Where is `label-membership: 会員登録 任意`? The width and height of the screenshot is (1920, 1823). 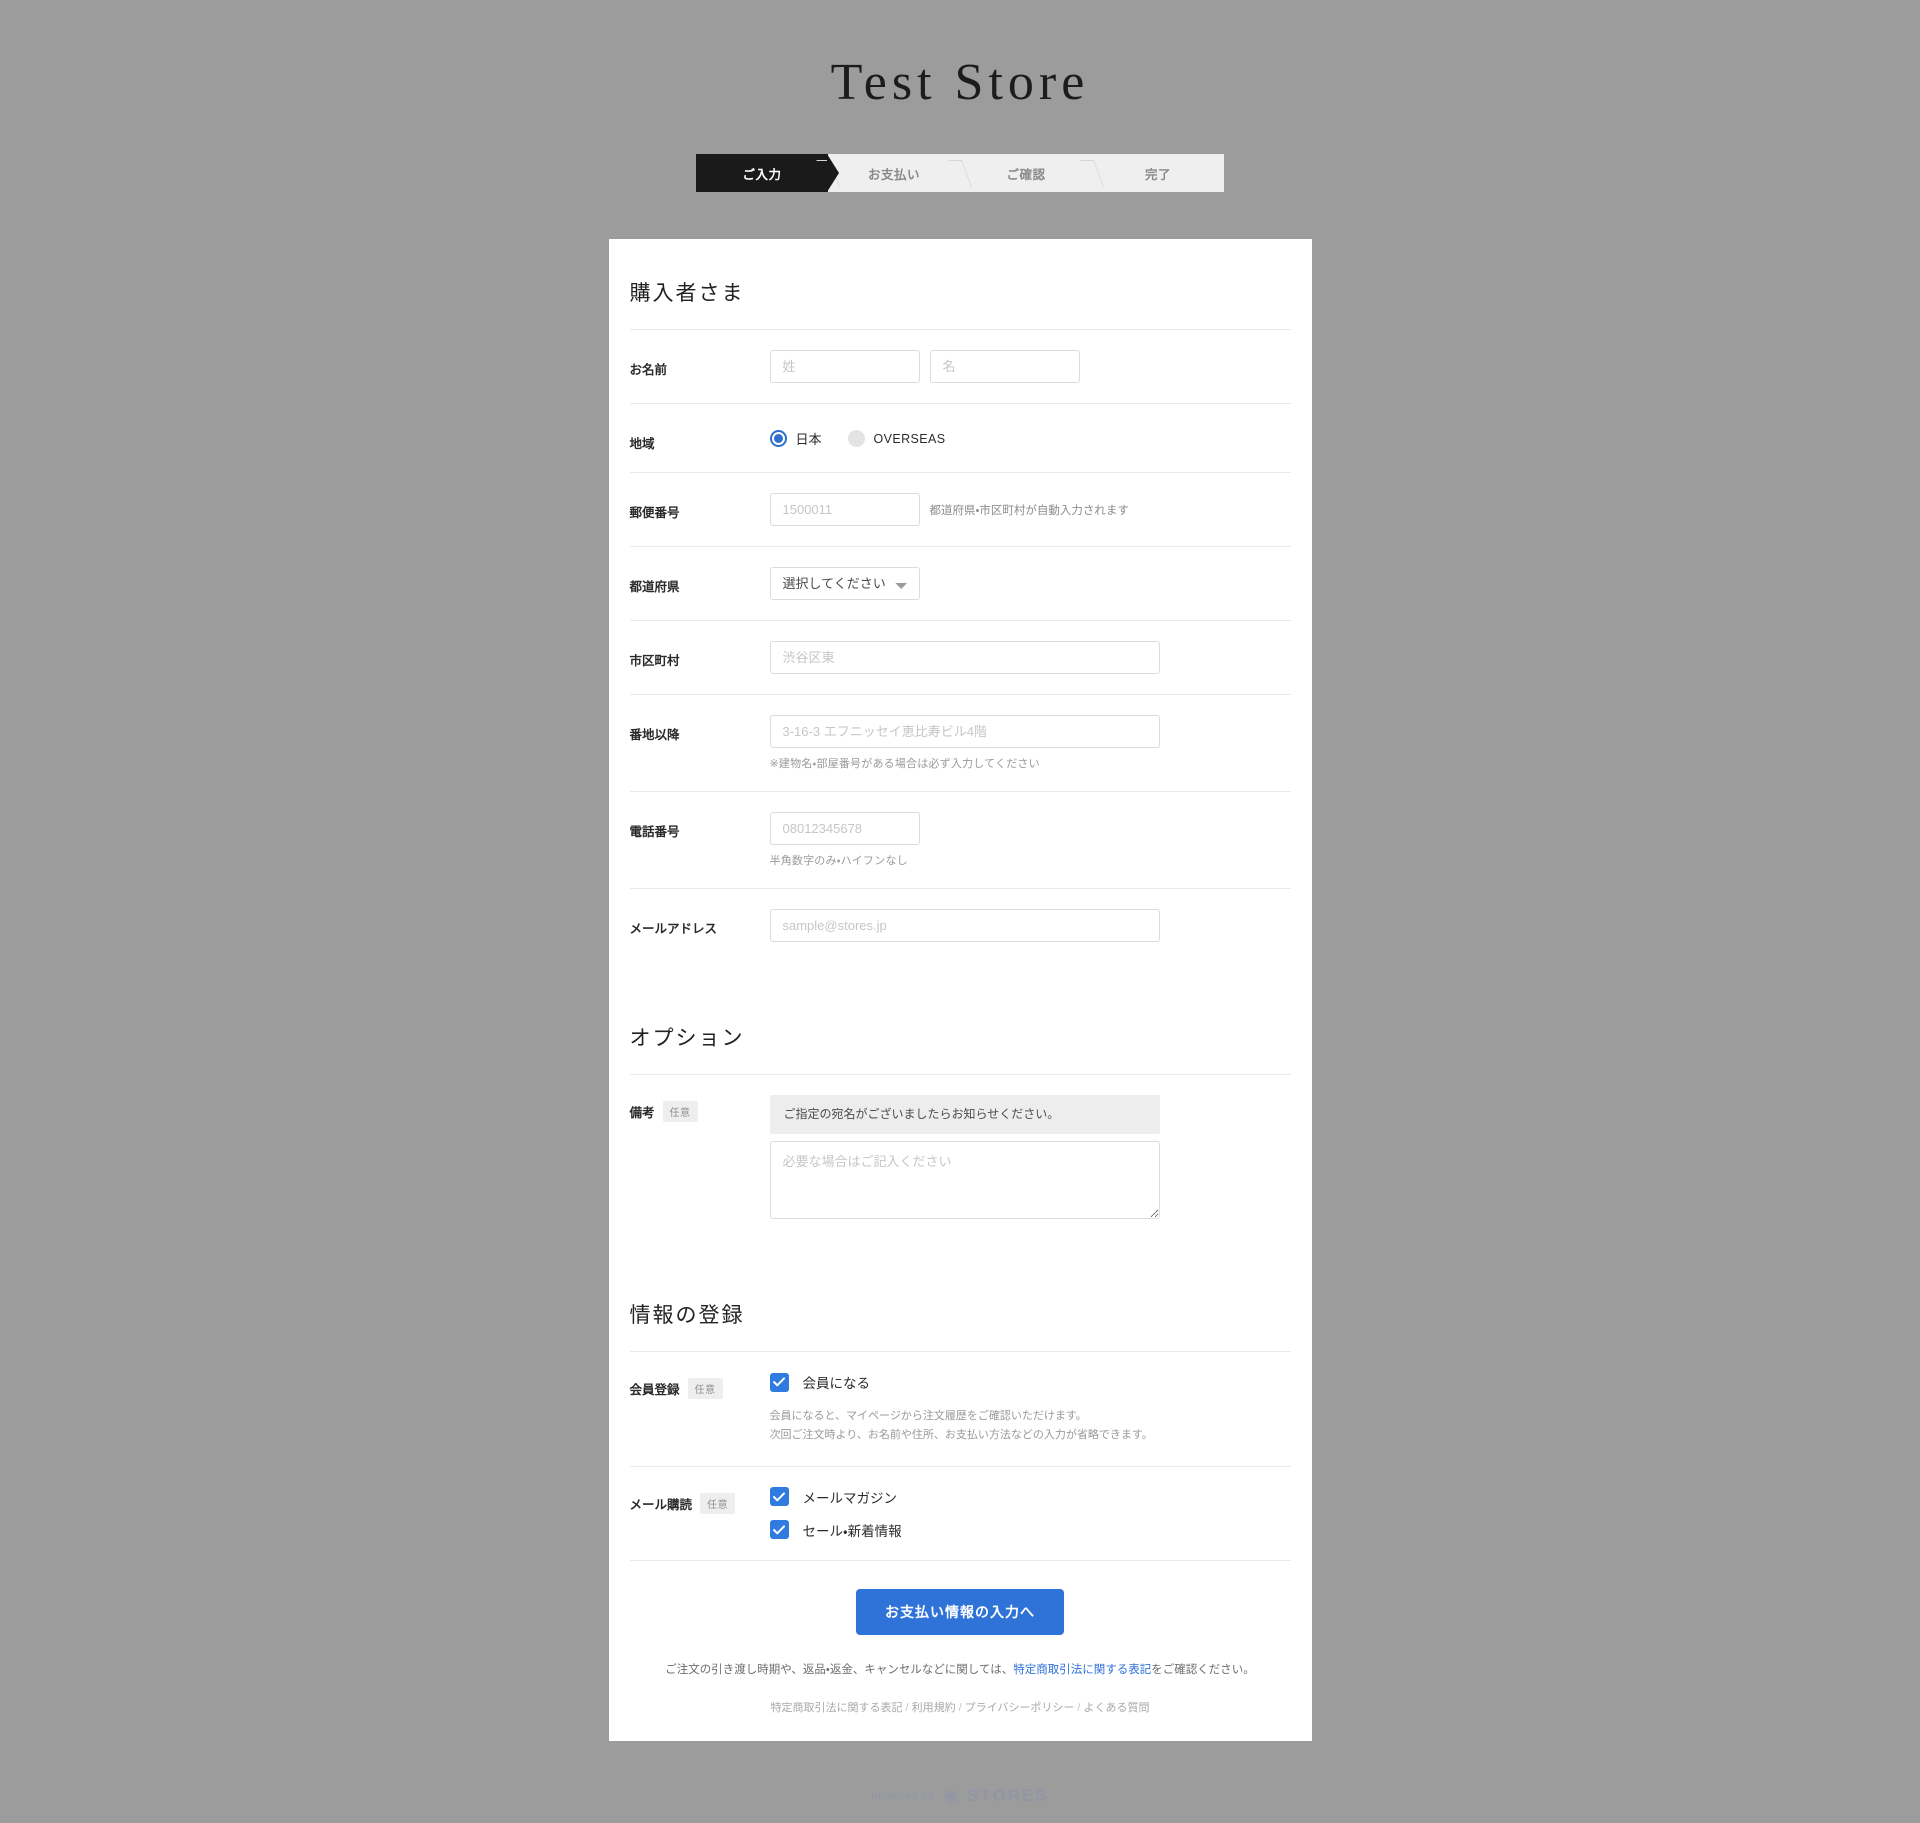
label-membership: 会員登録 任意 is located at coordinates (699, 1386).